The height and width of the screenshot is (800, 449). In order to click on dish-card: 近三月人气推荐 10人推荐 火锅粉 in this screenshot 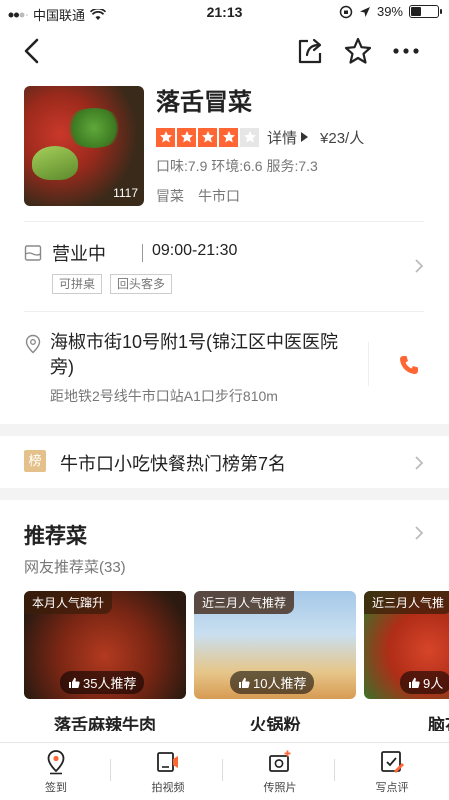, I will do `click(275, 661)`.